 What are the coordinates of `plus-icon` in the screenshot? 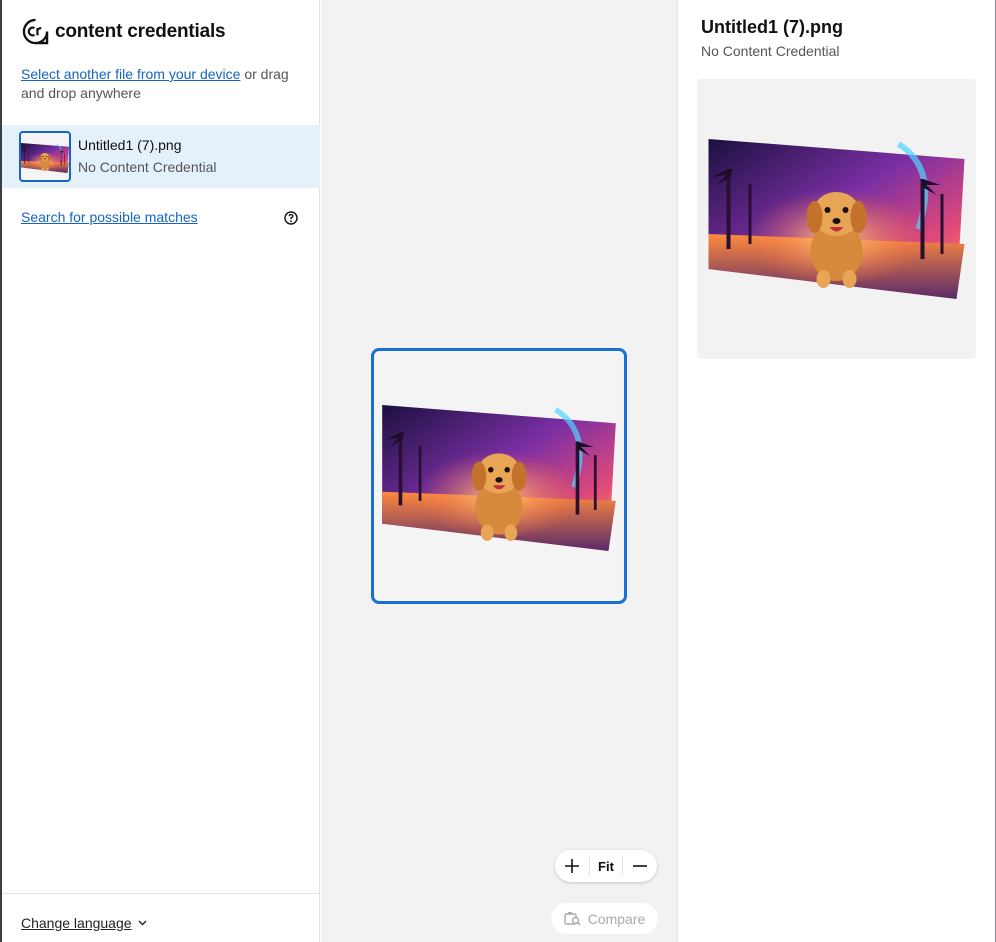 It's located at (572, 866).